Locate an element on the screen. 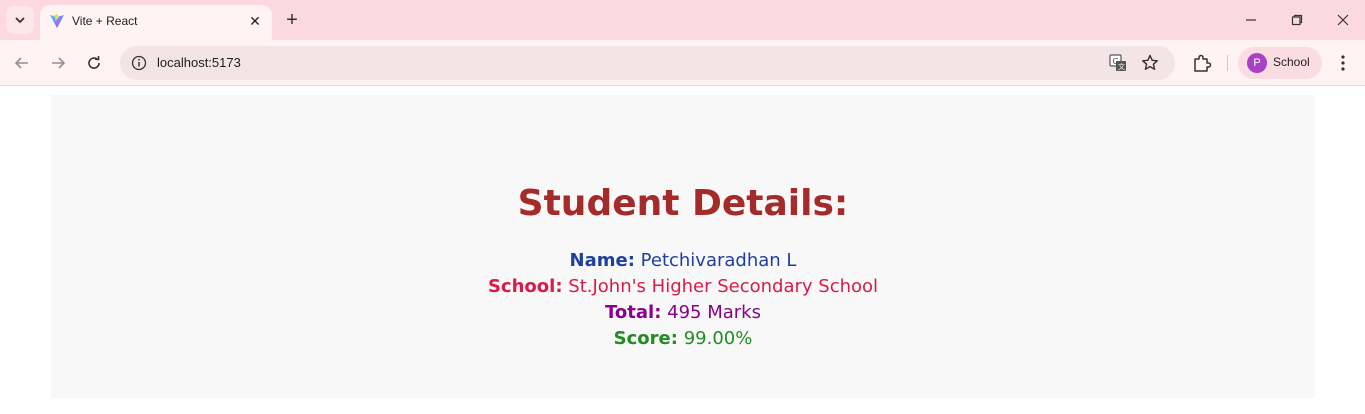 This screenshot has height=414, width=1365. toolbar-divider is located at coordinates (1227, 63).